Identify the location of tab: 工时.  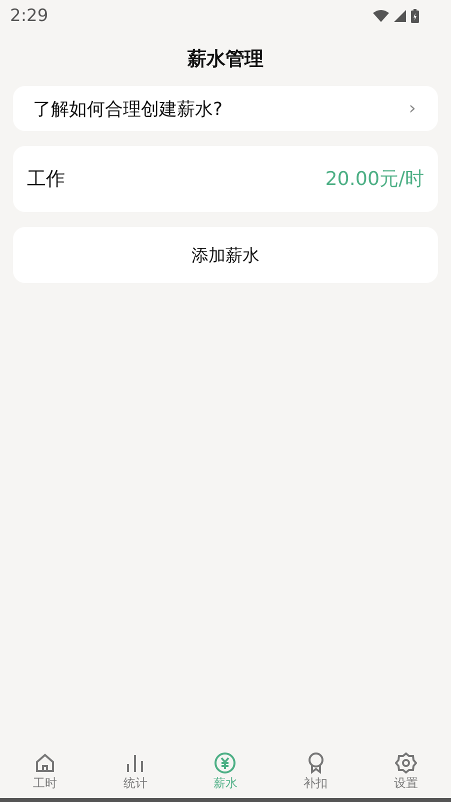
(45, 772).